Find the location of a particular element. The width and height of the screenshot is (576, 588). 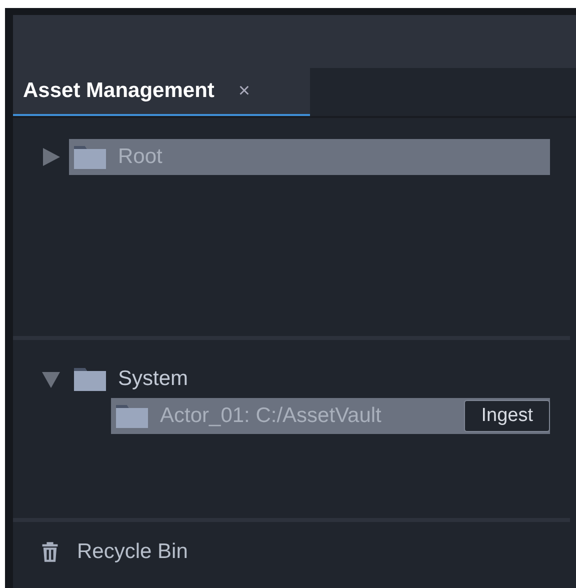

close-icon: × is located at coordinates (244, 91).